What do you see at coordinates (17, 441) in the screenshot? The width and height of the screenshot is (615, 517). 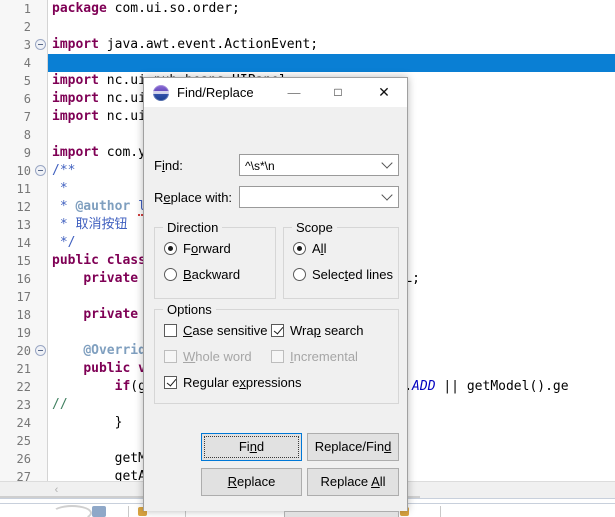 I see `line-number: 25` at bounding box center [17, 441].